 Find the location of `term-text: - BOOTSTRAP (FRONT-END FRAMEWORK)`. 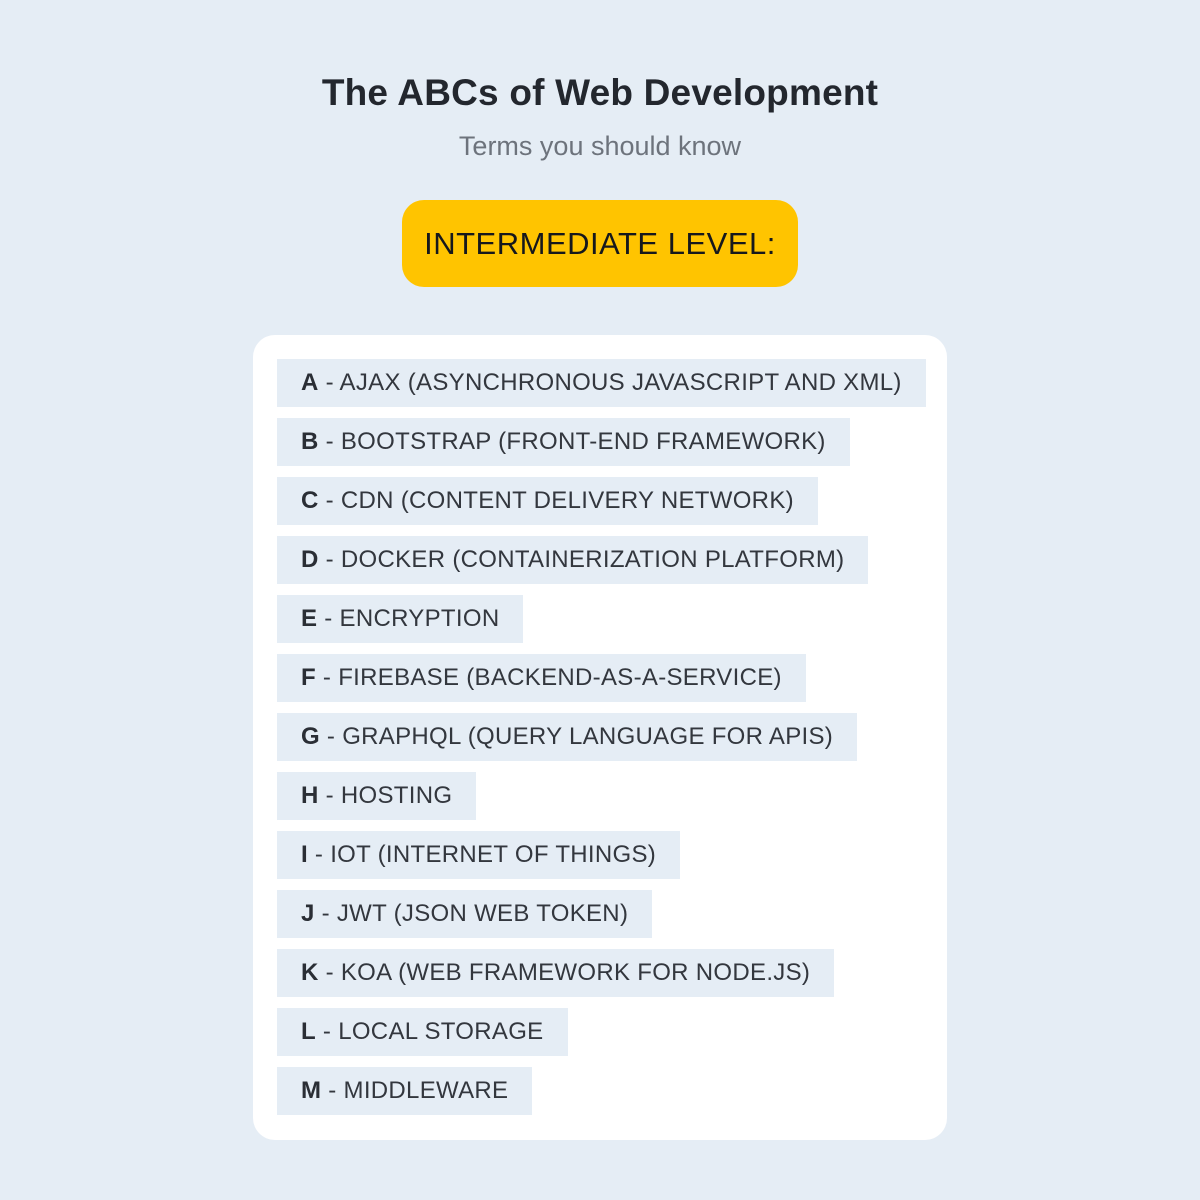

term-text: - BOOTSTRAP (FRONT-END FRAMEWORK) is located at coordinates (572, 441).